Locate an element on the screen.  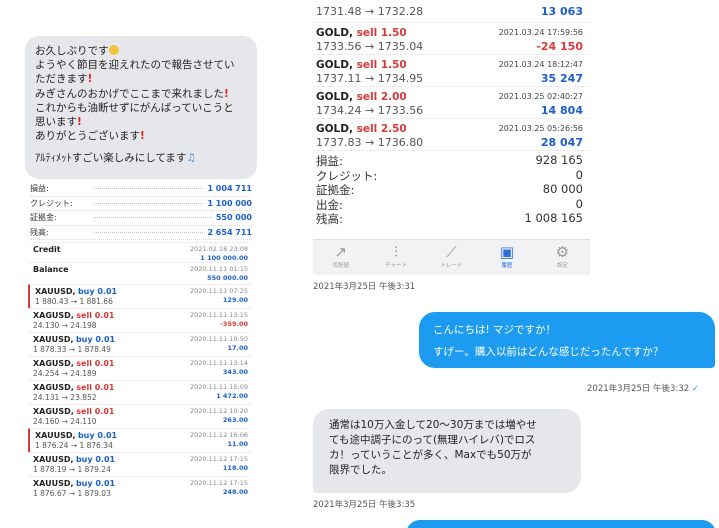
balance-label: 証拠金: is located at coordinates (335, 190).